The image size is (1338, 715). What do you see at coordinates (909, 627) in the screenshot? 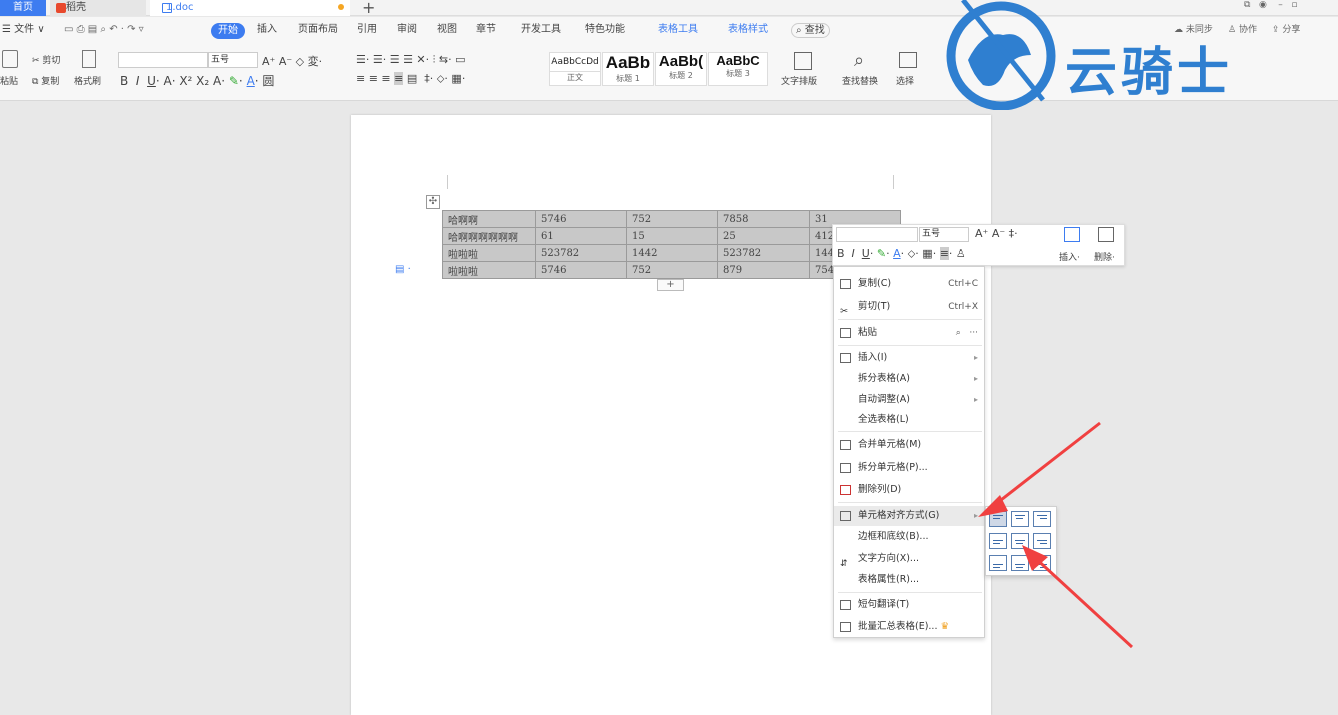
I see `menu-batch-sum: 批量汇总表格(E)... ♛` at bounding box center [909, 627].